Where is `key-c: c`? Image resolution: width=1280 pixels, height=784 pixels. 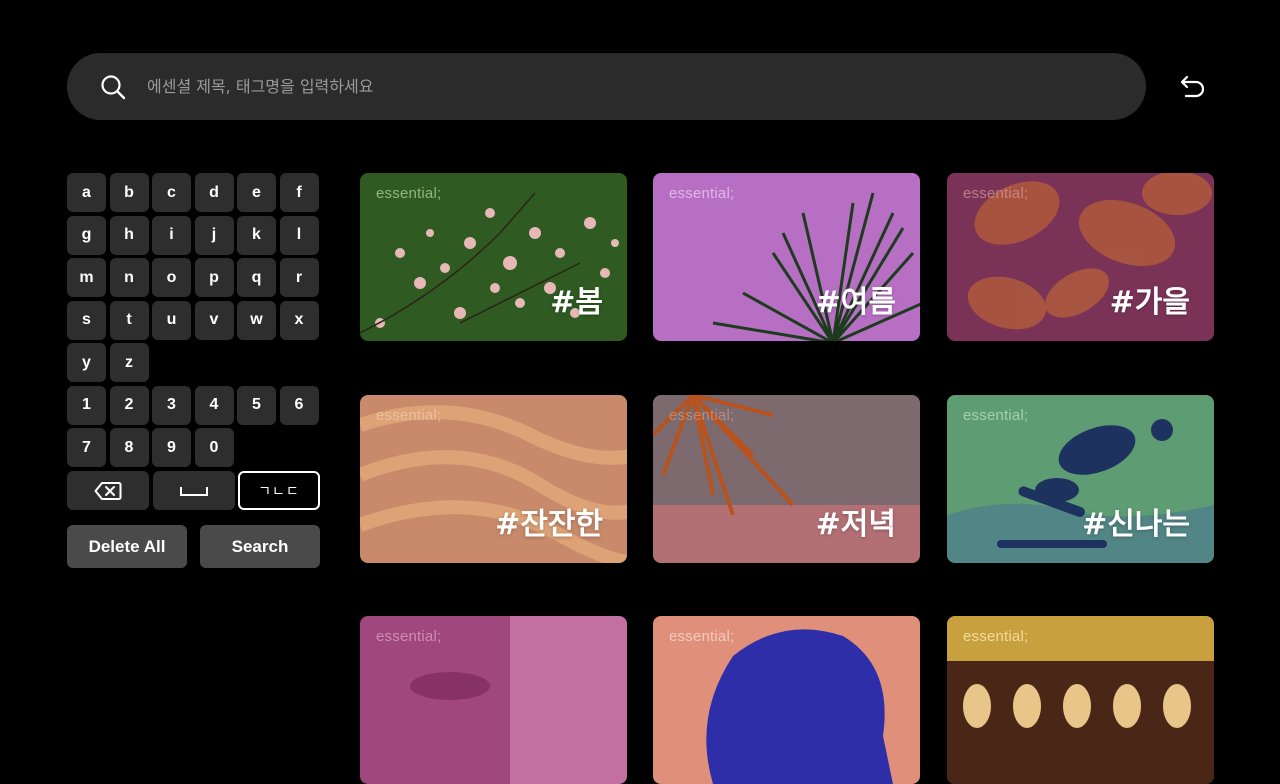
key-c: c is located at coordinates (171, 192).